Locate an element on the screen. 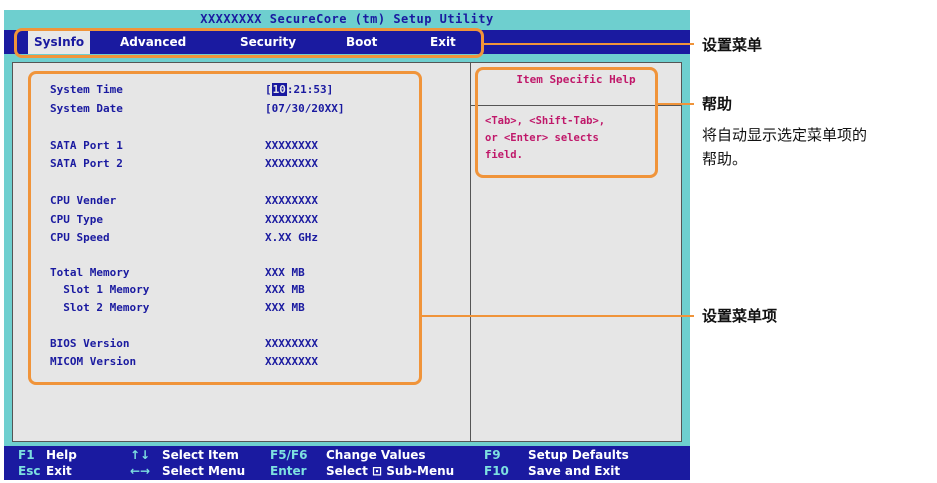  key-f1-desc: Help is located at coordinates (61, 455).